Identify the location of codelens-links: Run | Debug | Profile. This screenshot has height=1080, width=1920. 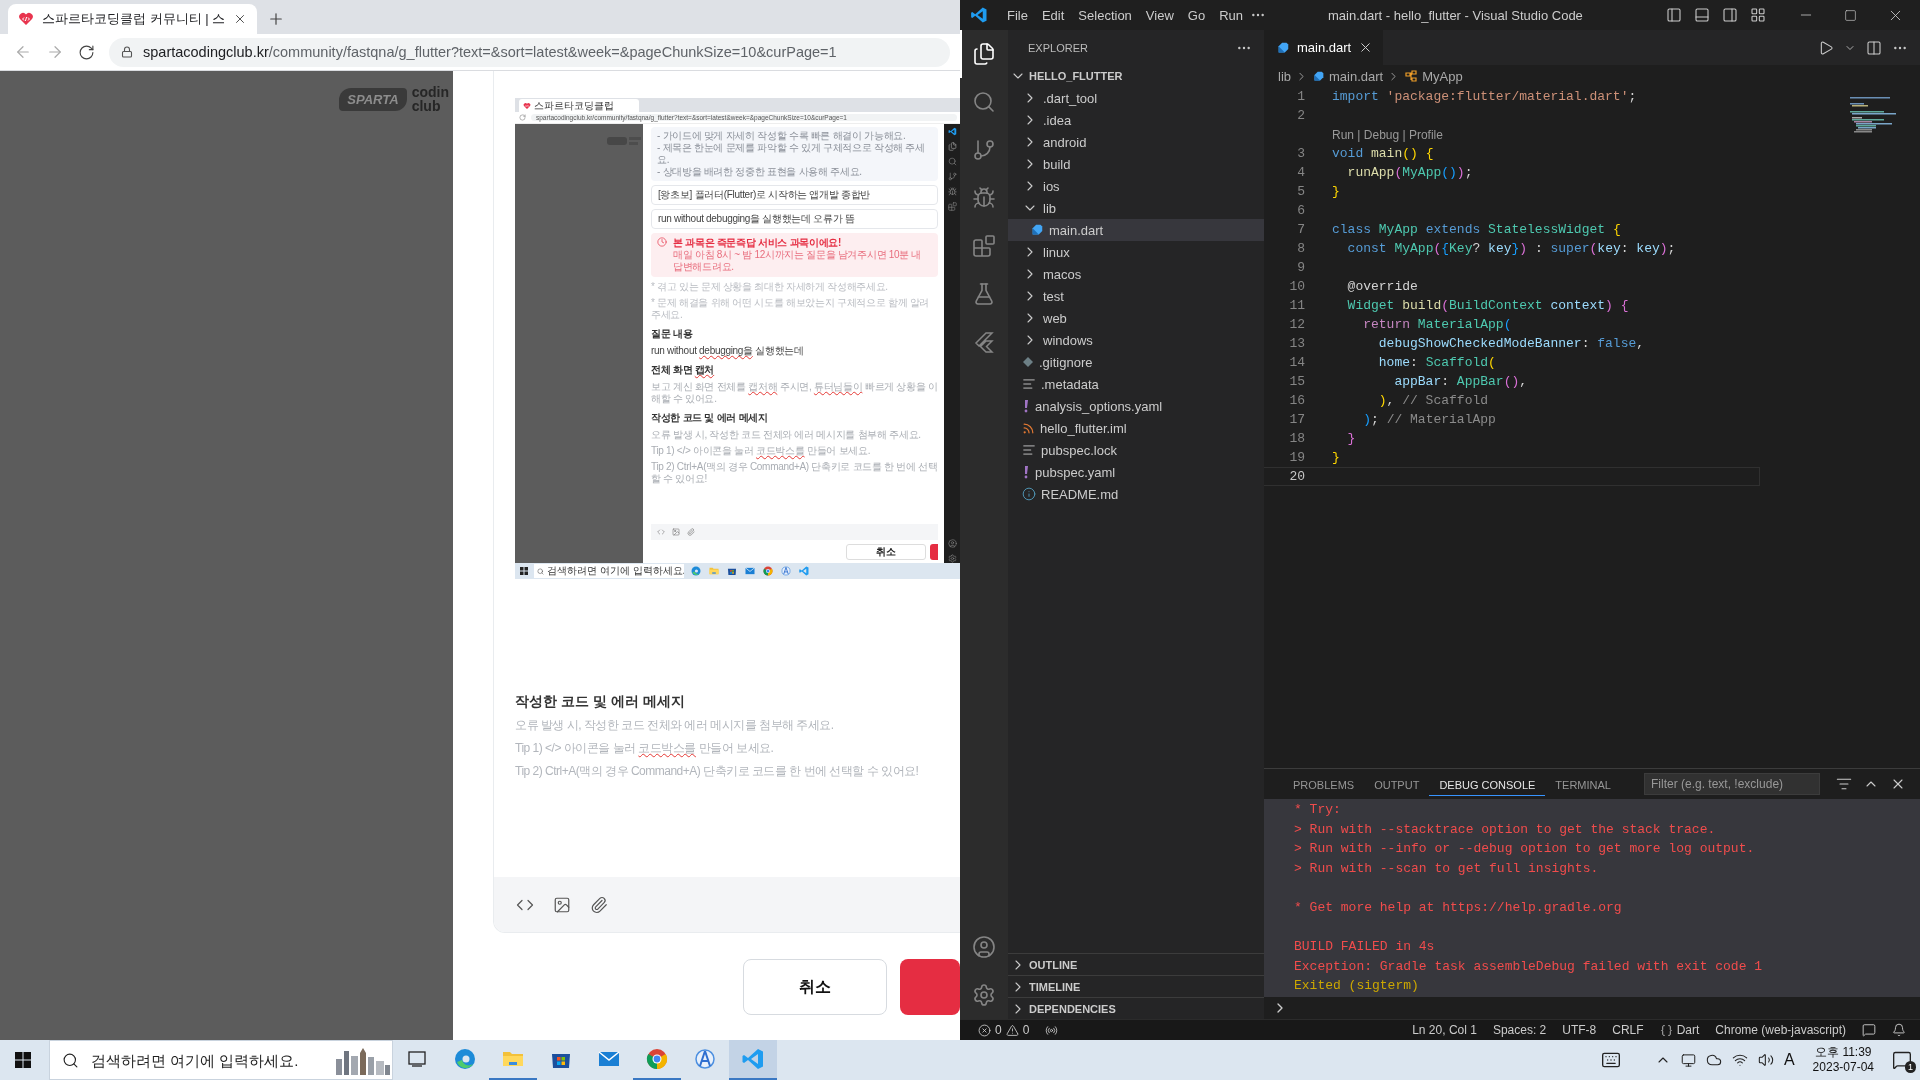
(1387, 134).